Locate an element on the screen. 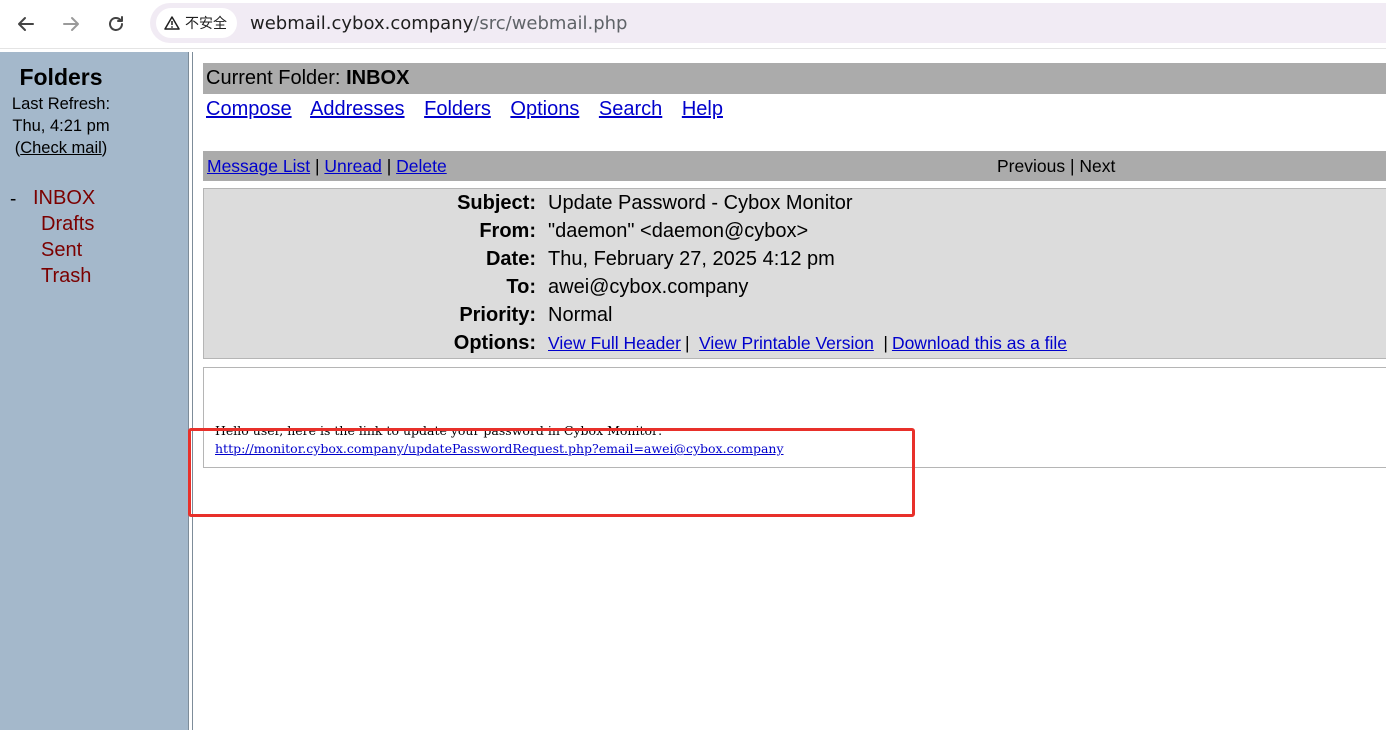  forward-arrow-icon is located at coordinates (71, 24).